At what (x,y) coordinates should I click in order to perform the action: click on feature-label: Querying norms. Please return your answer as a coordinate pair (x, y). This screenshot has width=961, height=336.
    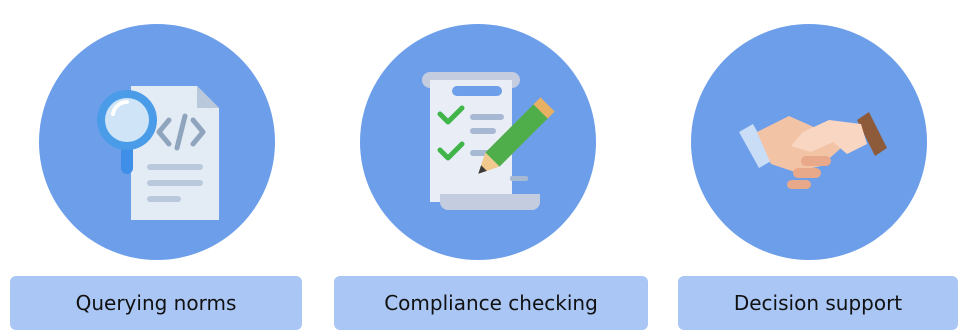
    Looking at the image, I should click on (156, 303).